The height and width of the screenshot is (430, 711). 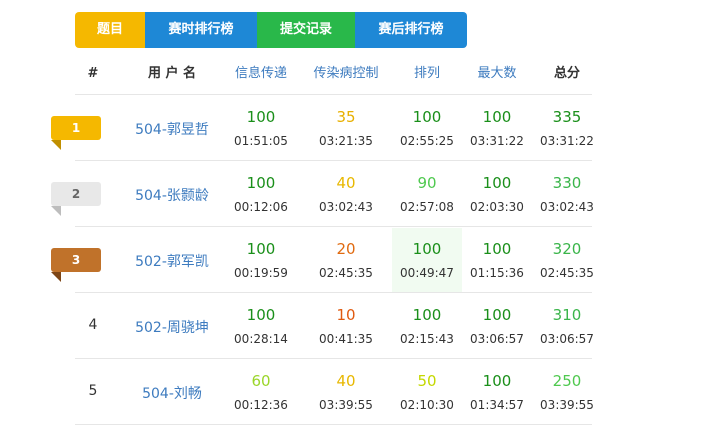 What do you see at coordinates (427, 74) in the screenshot?
I see `header-problem-3: 排列` at bounding box center [427, 74].